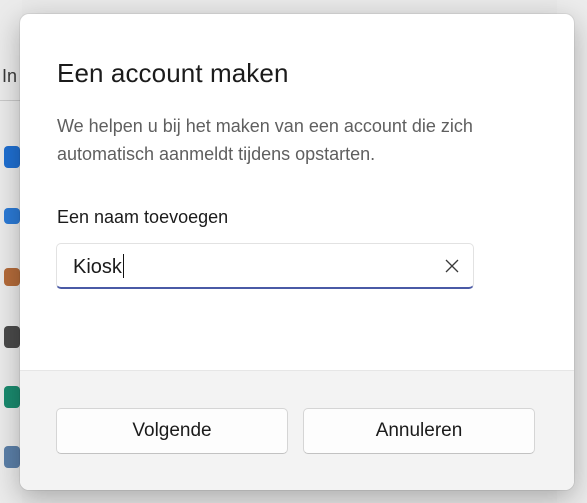  What do you see at coordinates (11, 100) in the screenshot?
I see `divider` at bounding box center [11, 100].